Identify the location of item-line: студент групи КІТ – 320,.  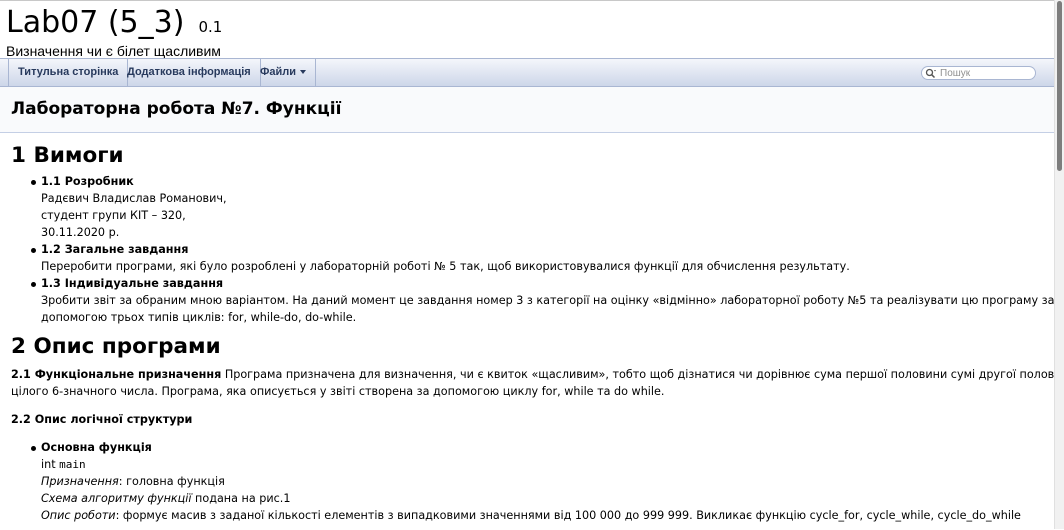
(113, 215).